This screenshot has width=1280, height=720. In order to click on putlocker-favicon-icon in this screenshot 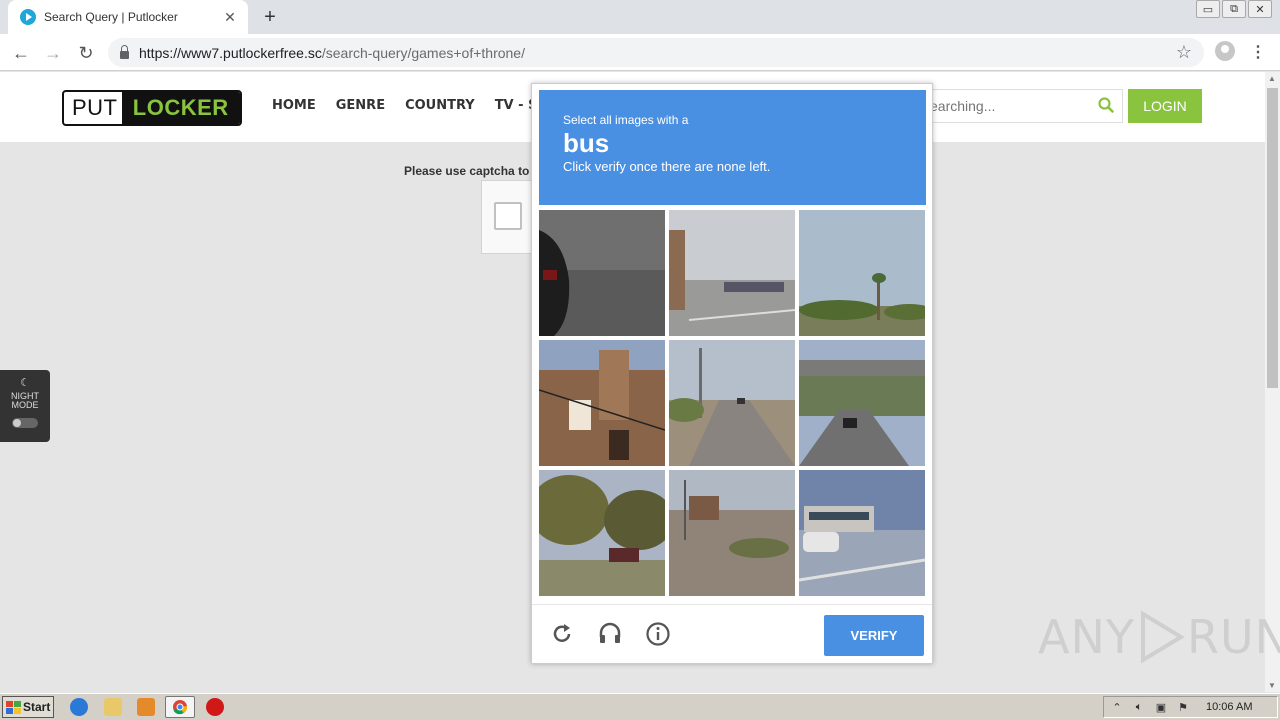, I will do `click(28, 17)`.